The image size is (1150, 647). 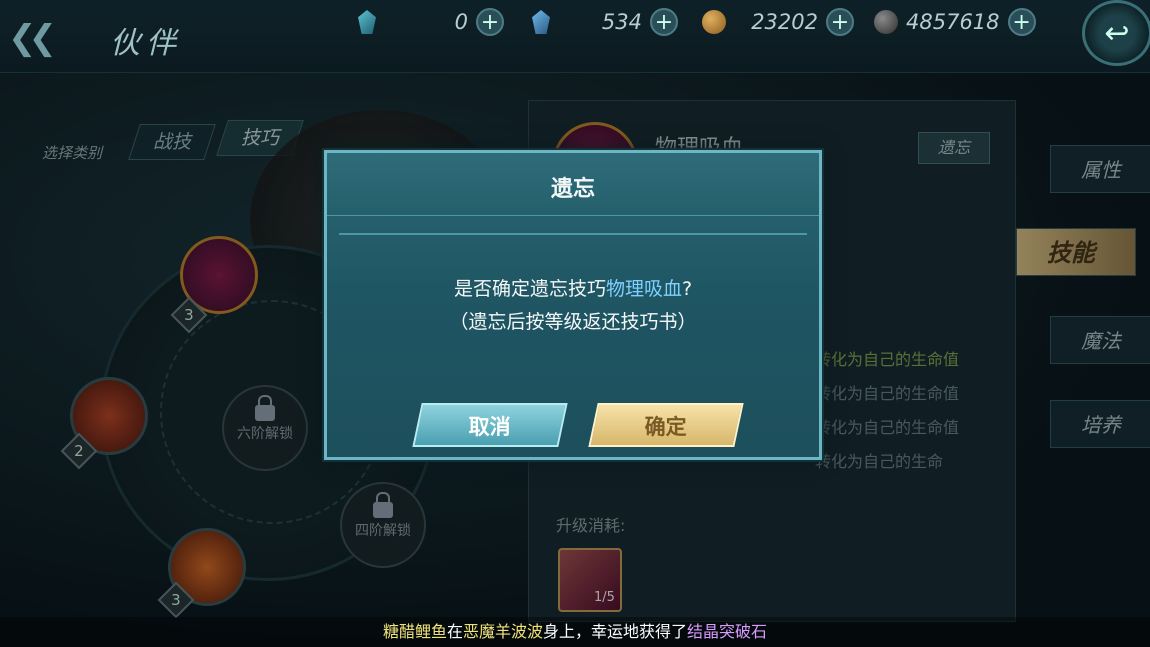 I want to click on resource-value: 0, so click(x=461, y=22).